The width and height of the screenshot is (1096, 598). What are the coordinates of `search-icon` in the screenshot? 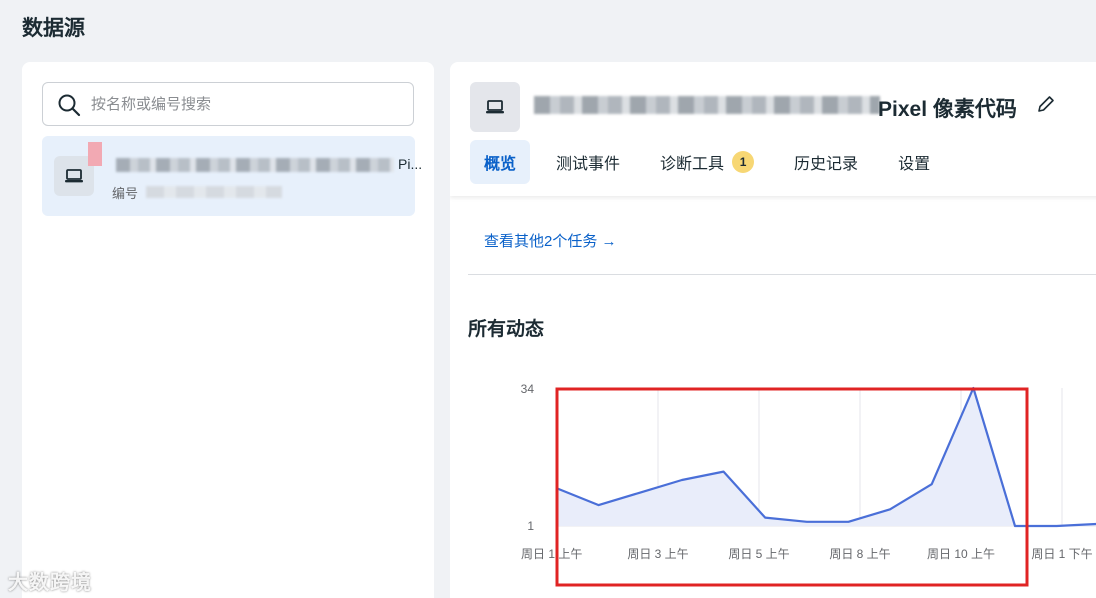 It's located at (69, 105).